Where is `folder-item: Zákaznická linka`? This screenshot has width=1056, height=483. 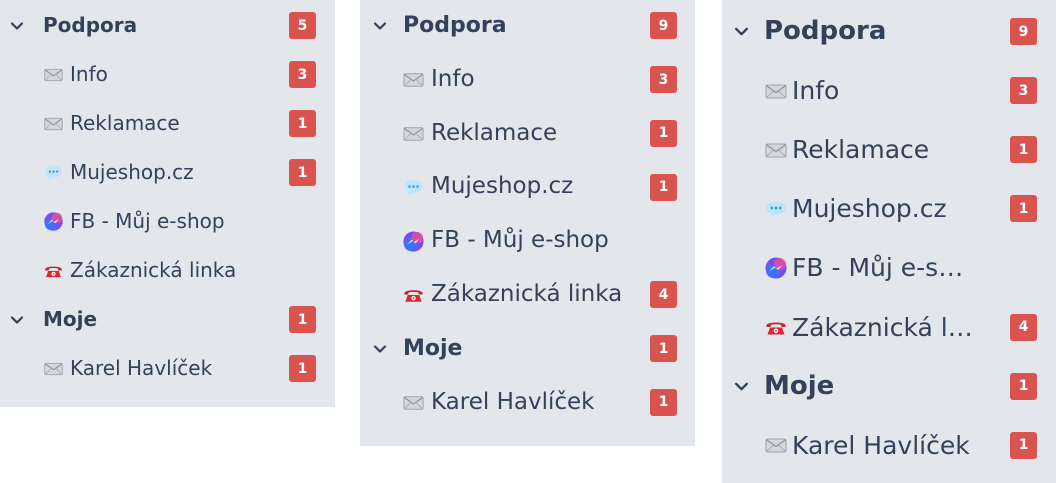 folder-item: Zákaznická linka is located at coordinates (167, 270).